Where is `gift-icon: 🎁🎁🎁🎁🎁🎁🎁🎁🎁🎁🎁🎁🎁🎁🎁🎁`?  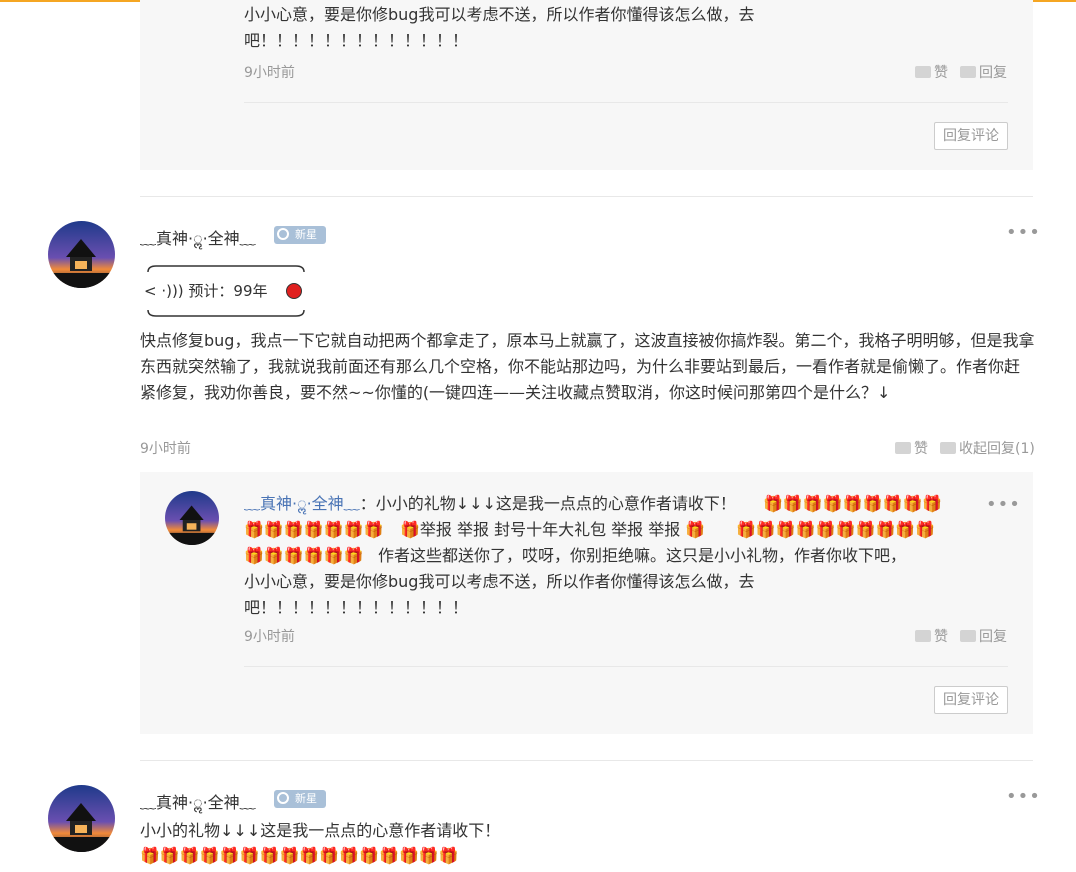
gift-icon: 🎁🎁🎁🎁🎁🎁🎁🎁🎁🎁🎁🎁🎁🎁🎁🎁 is located at coordinates (299, 855).